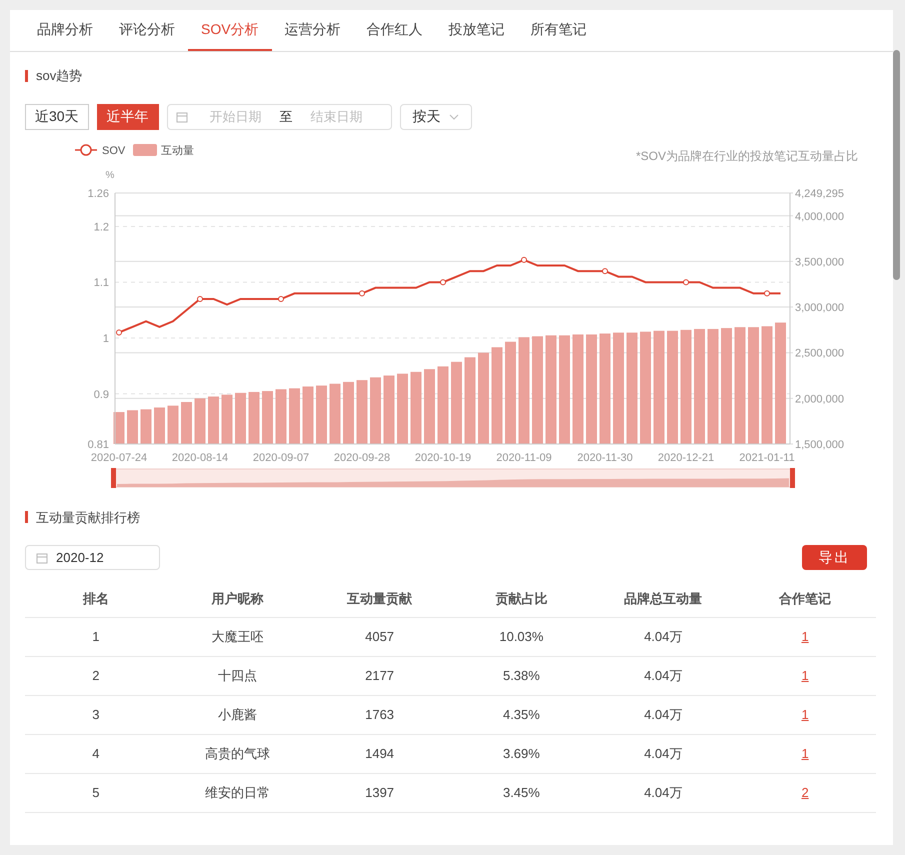  Describe the element at coordinates (380, 599) in the screenshot. I see `column-header: 互动量贡献` at that location.